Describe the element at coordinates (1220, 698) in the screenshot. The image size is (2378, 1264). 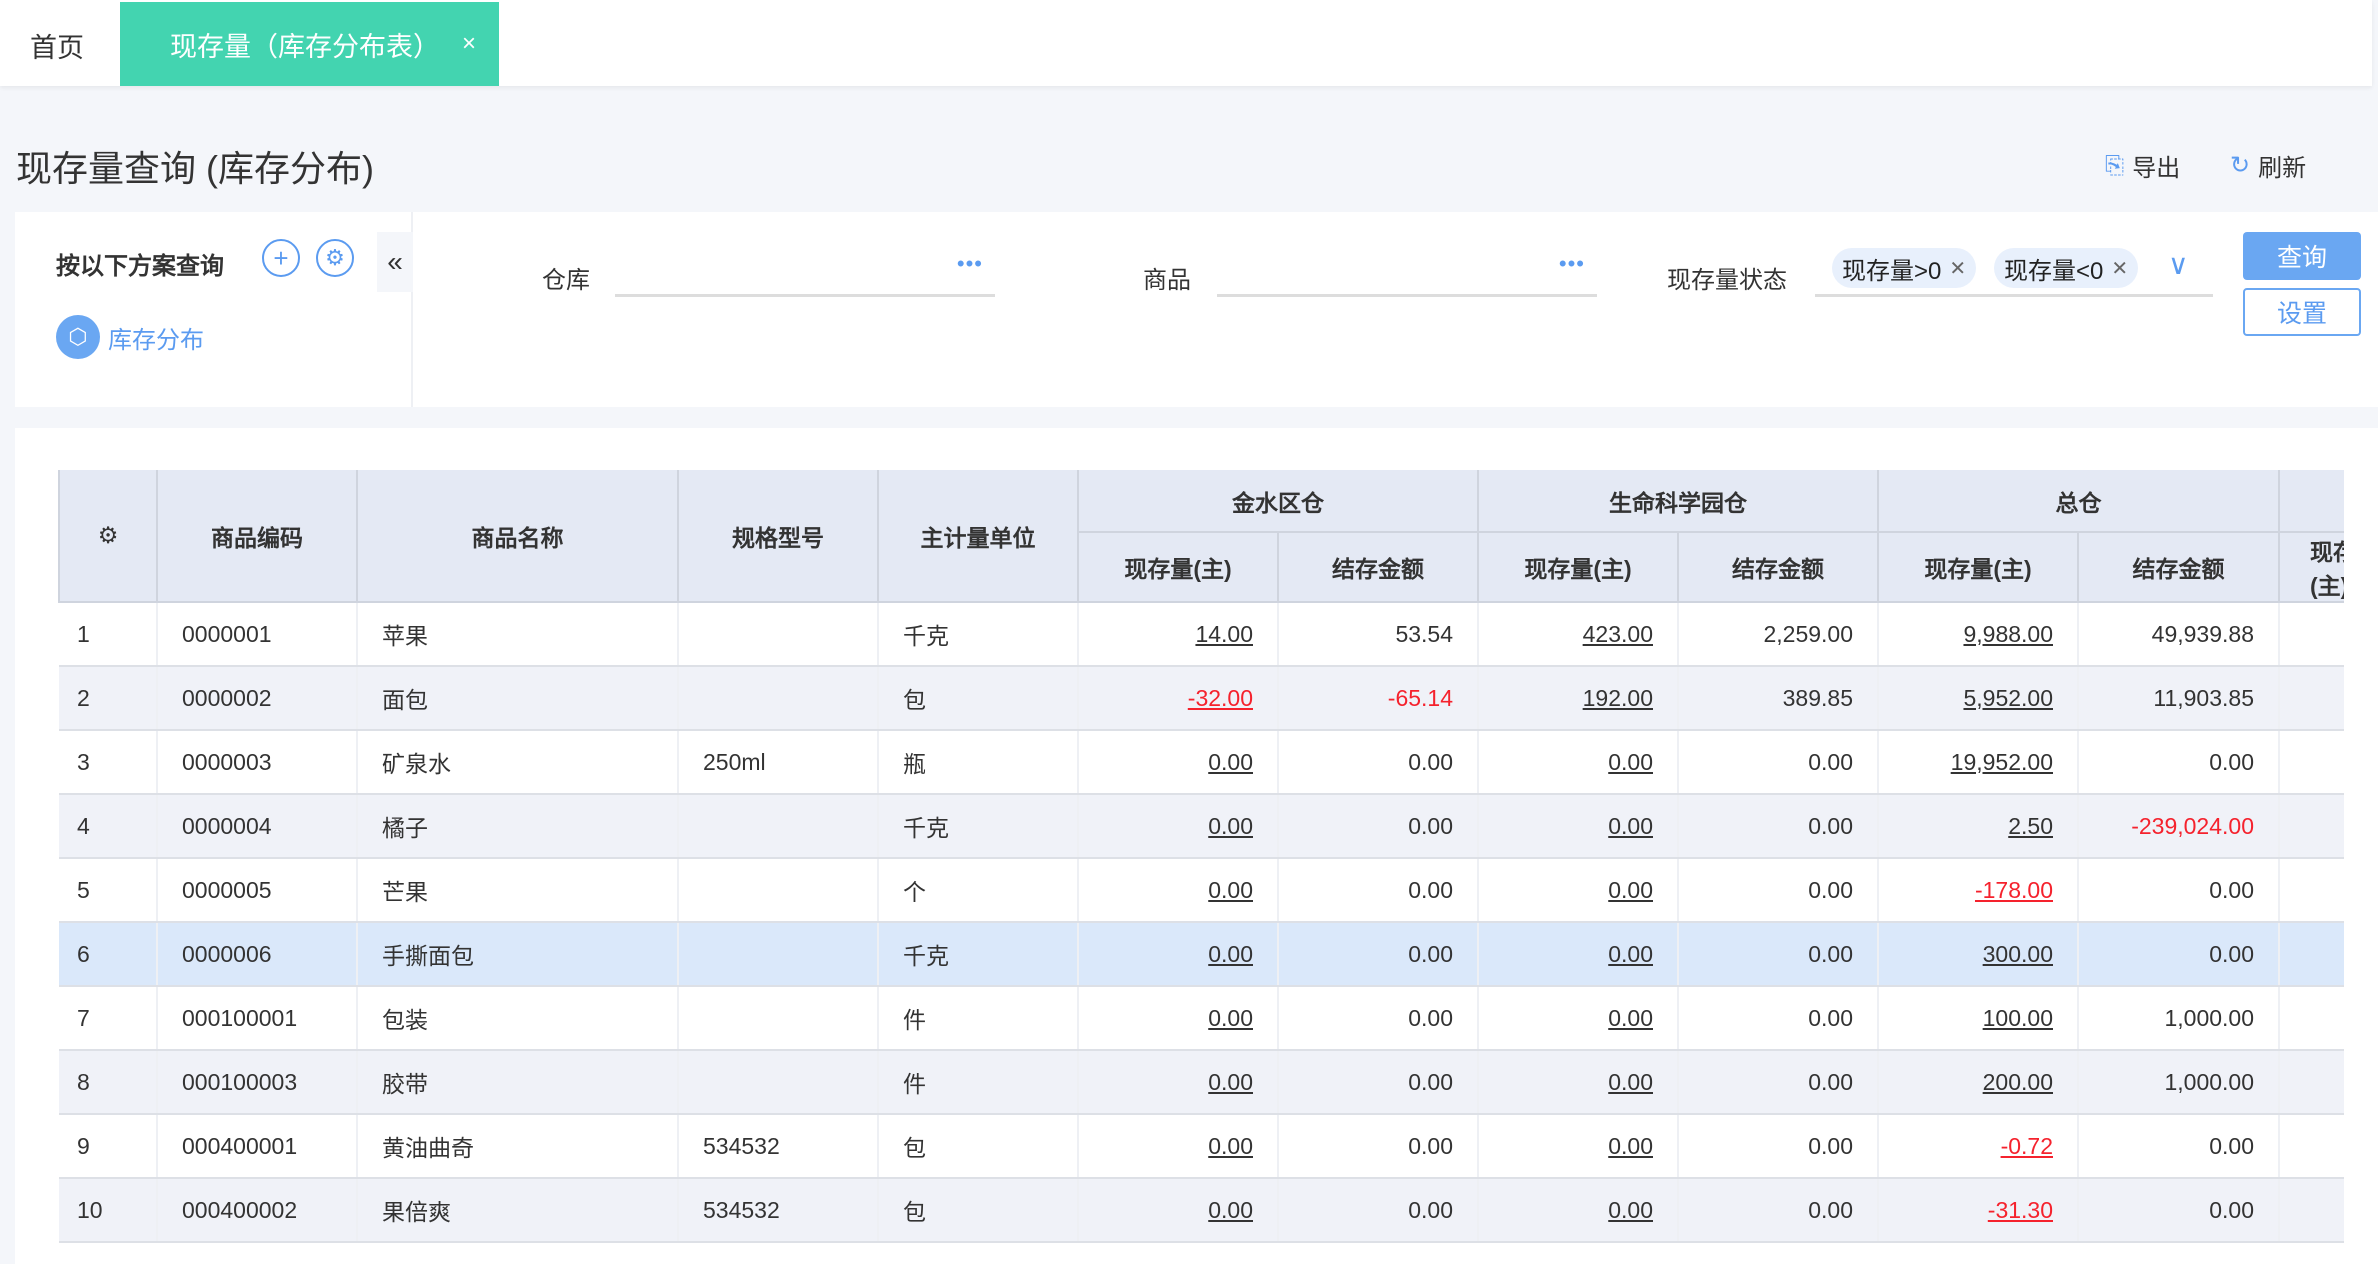
I see `stock-qty-link: -32.00` at that location.